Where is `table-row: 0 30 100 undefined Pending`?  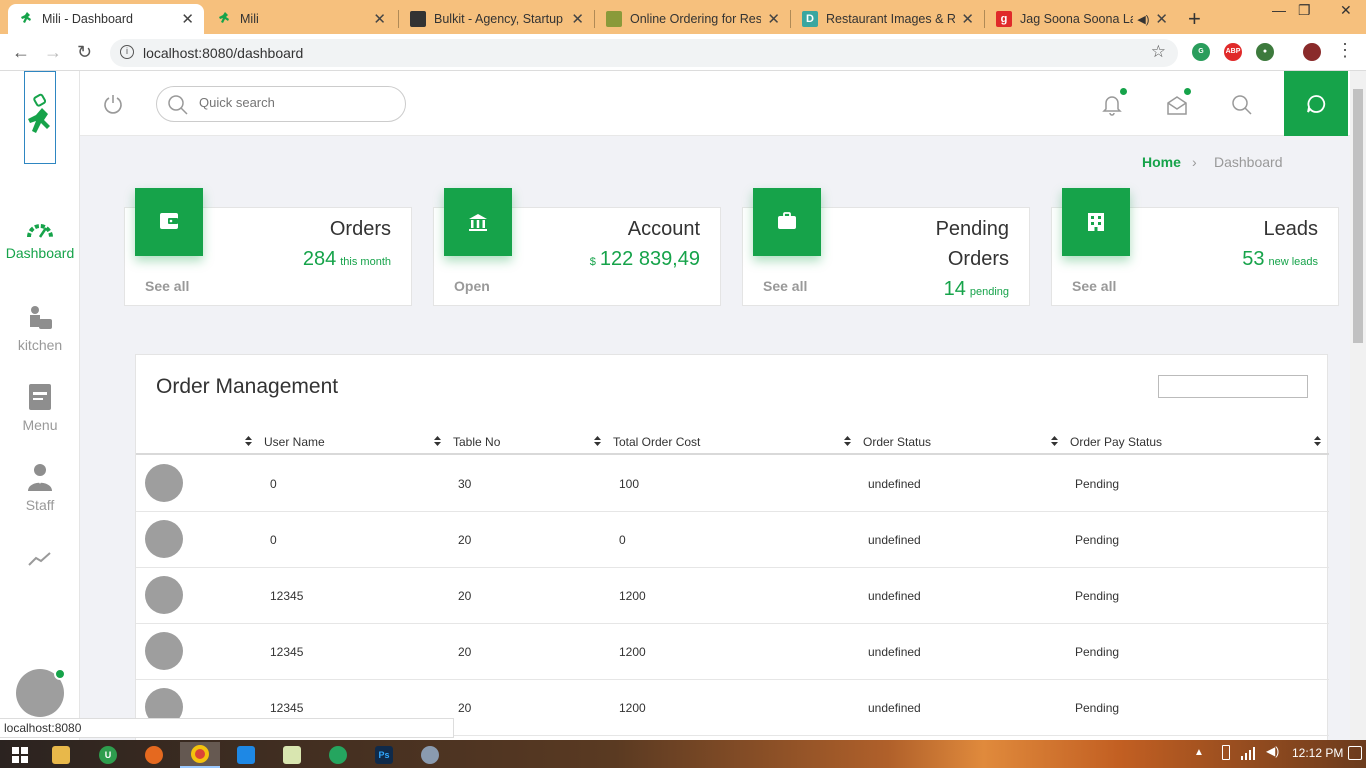 table-row: 0 30 100 undefined Pending is located at coordinates (732, 484).